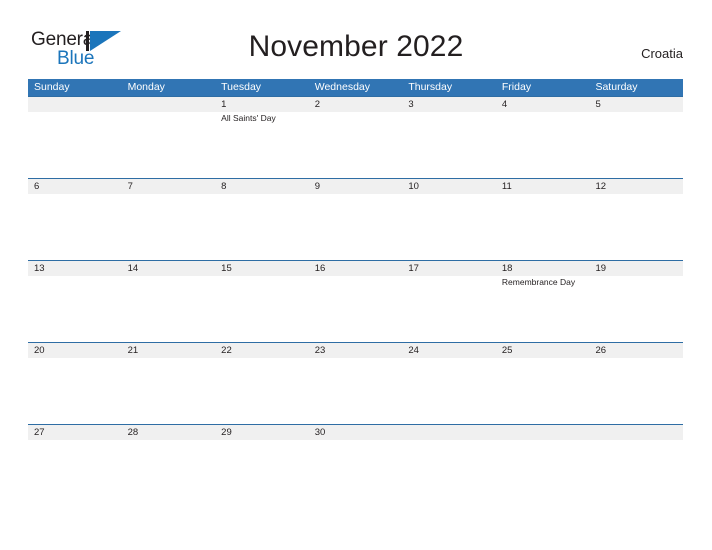 The width and height of the screenshot is (712, 550). Describe the element at coordinates (430, 87) in the screenshot. I see `weekday-header-thursday: Thursday` at that location.